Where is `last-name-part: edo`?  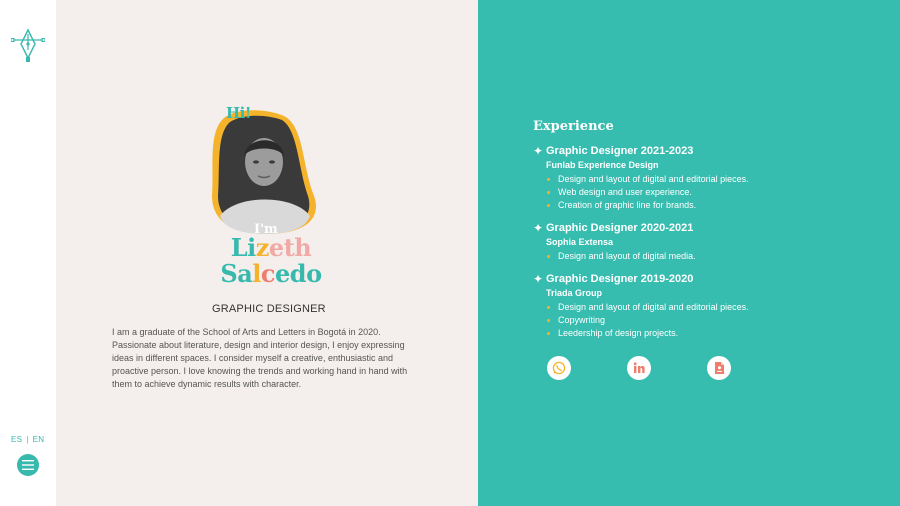 last-name-part: edo is located at coordinates (298, 273).